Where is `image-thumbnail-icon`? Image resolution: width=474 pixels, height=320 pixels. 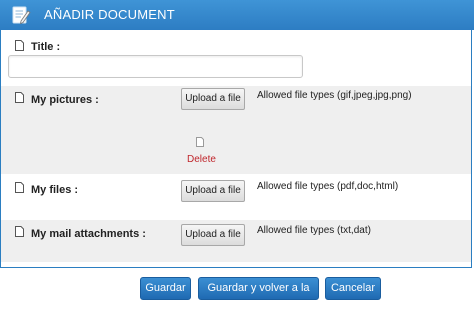 image-thumbnail-icon is located at coordinates (200, 142).